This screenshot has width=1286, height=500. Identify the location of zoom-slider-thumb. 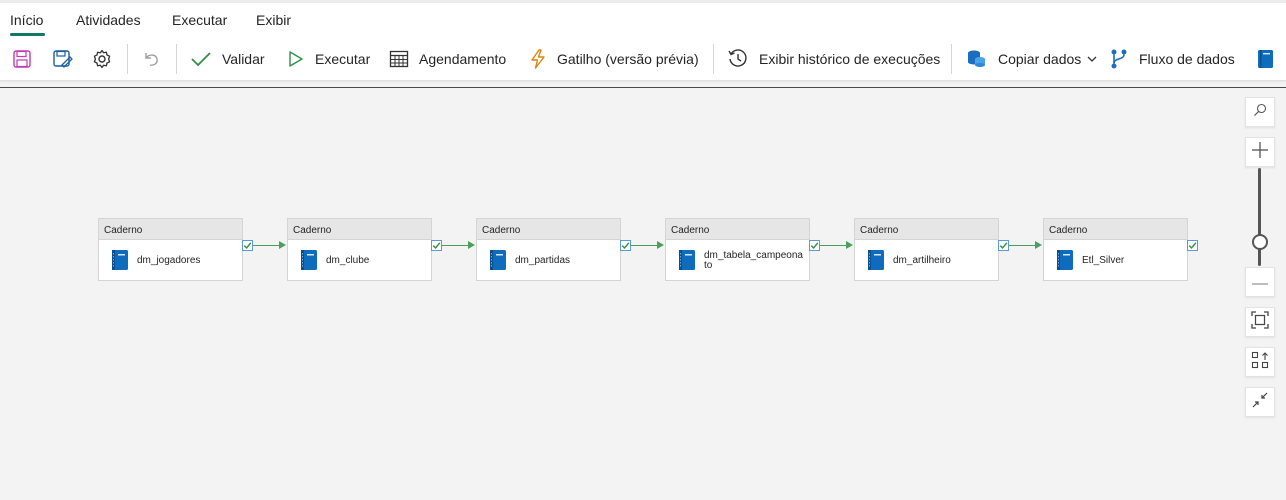
(1260, 242).